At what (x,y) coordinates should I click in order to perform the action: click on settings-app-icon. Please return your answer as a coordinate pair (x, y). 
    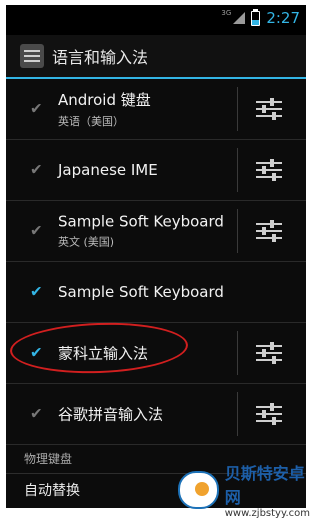
    Looking at the image, I should click on (32, 56).